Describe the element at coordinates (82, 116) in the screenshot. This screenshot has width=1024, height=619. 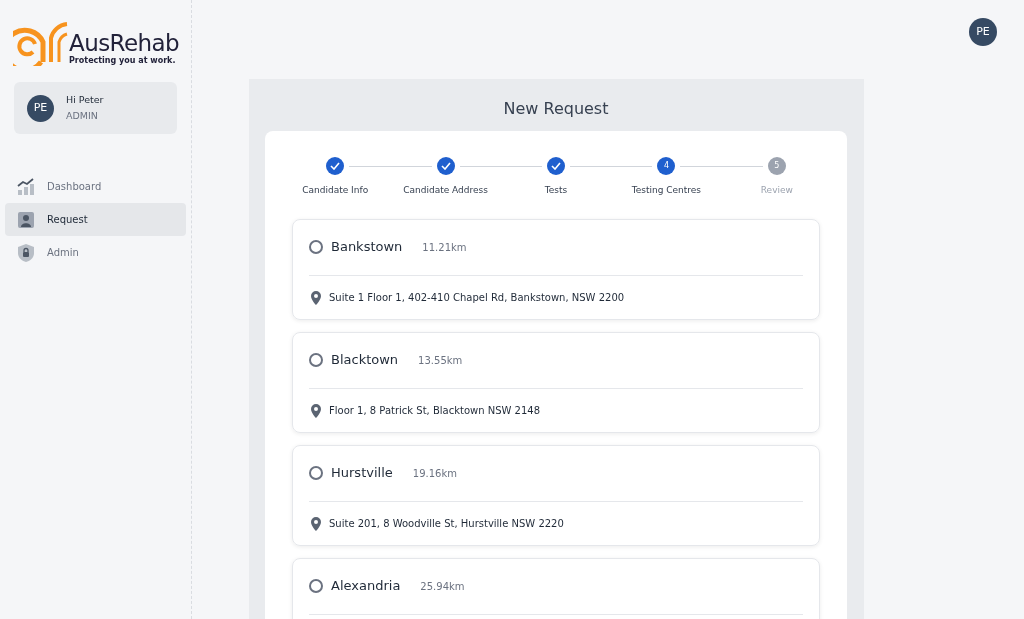
I see `user-role: ADMIN` at that location.